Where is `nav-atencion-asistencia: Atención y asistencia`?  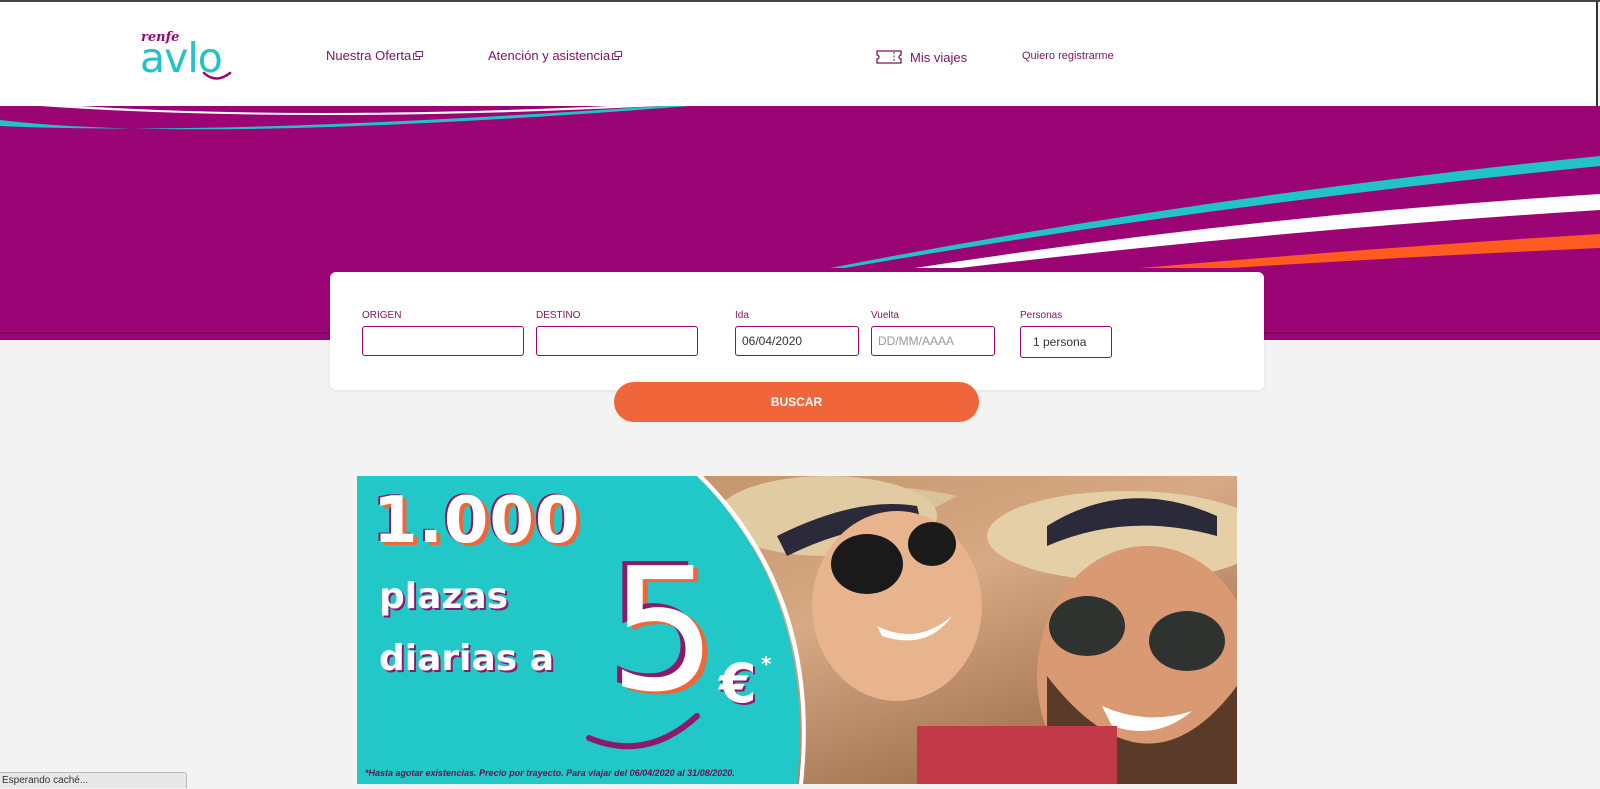 nav-atencion-asistencia: Atención y asistencia is located at coordinates (555, 55).